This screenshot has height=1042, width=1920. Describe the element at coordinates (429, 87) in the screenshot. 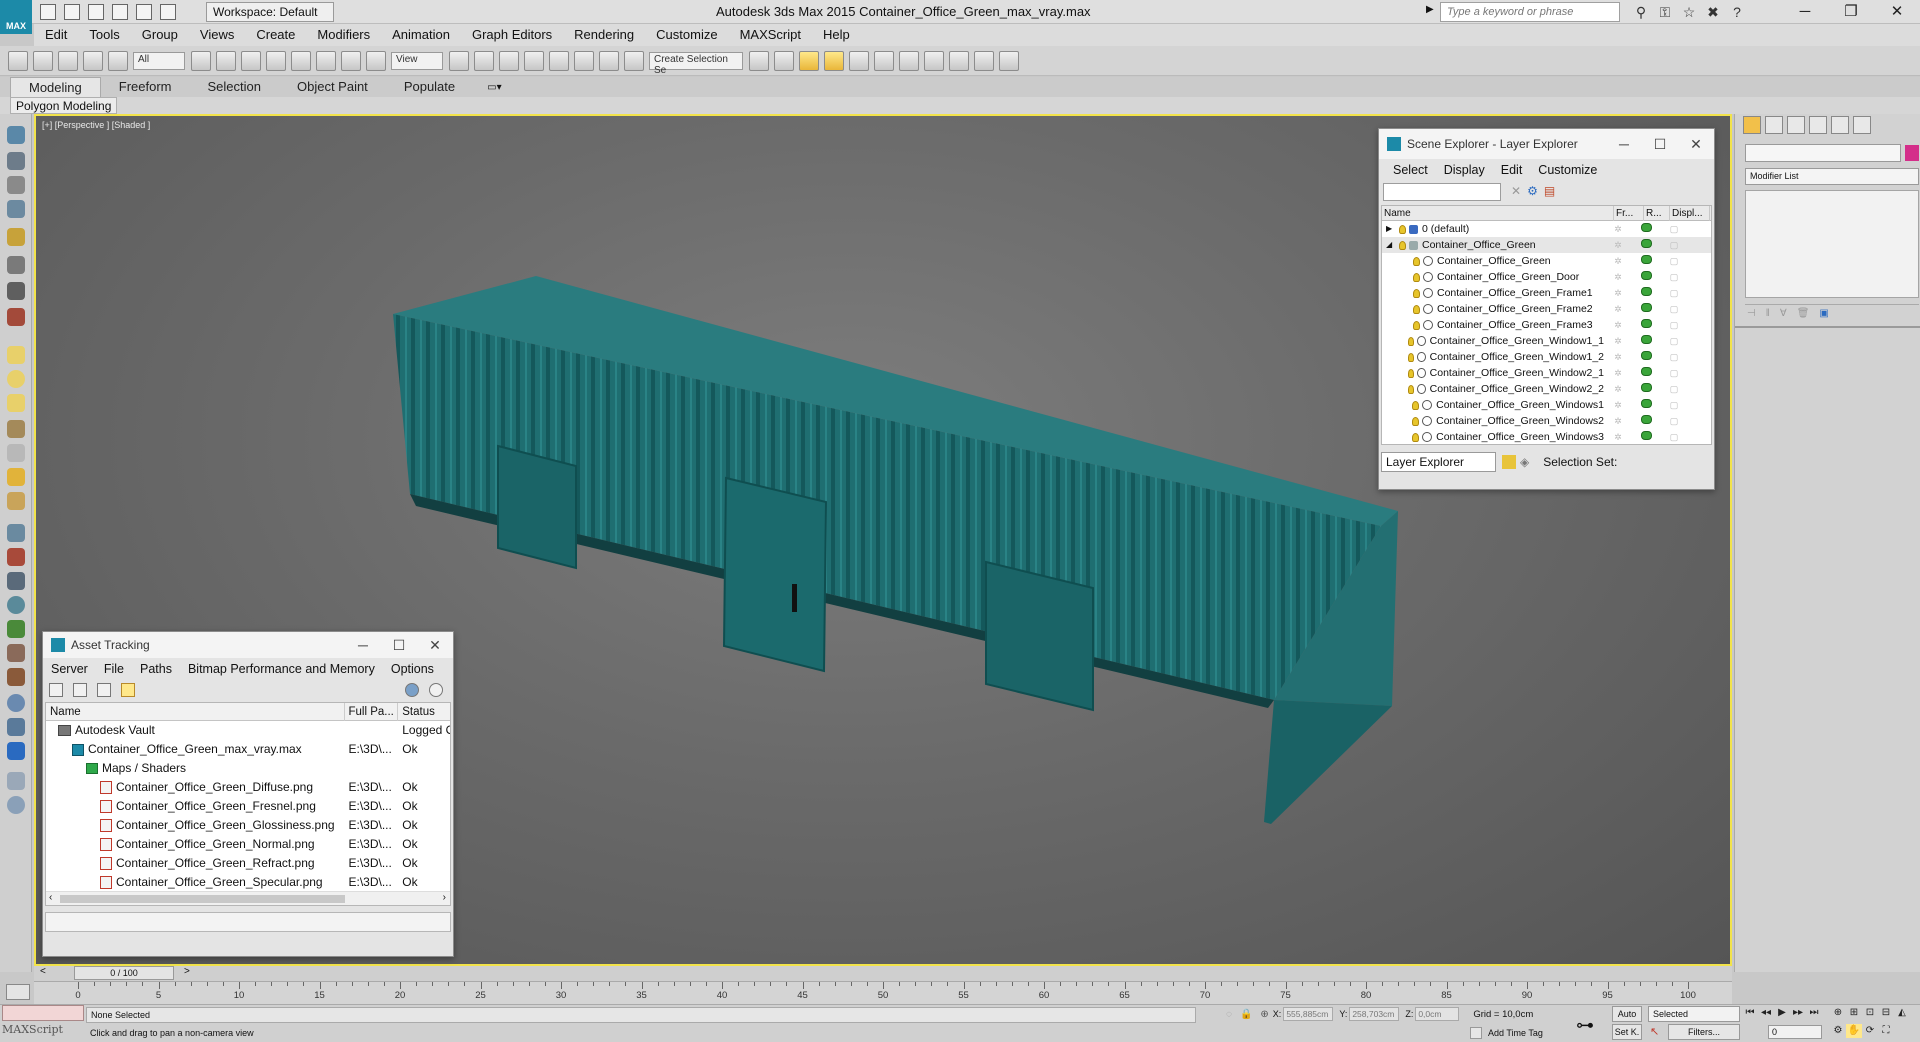

I see `tab-populate: Populate` at that location.